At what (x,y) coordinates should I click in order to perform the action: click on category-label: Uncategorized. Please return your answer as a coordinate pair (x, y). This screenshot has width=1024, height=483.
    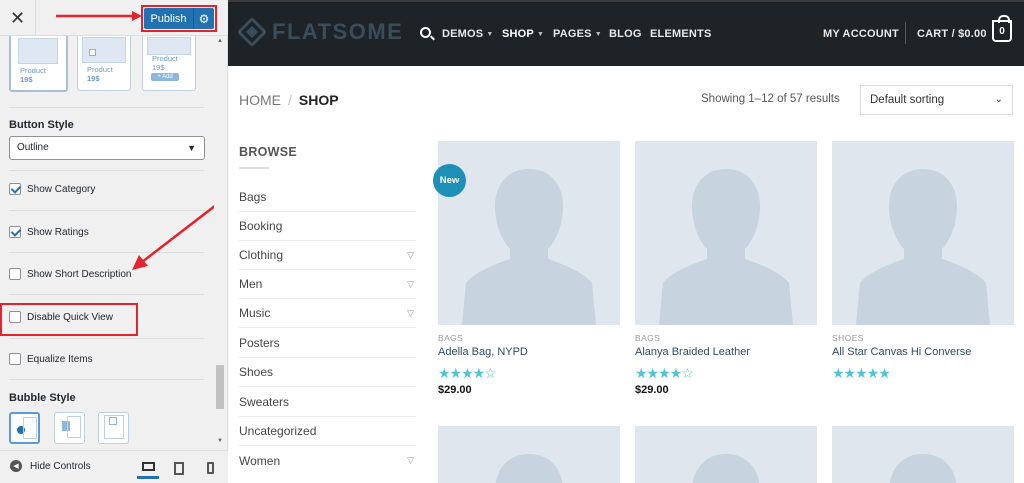
    Looking at the image, I should click on (278, 431).